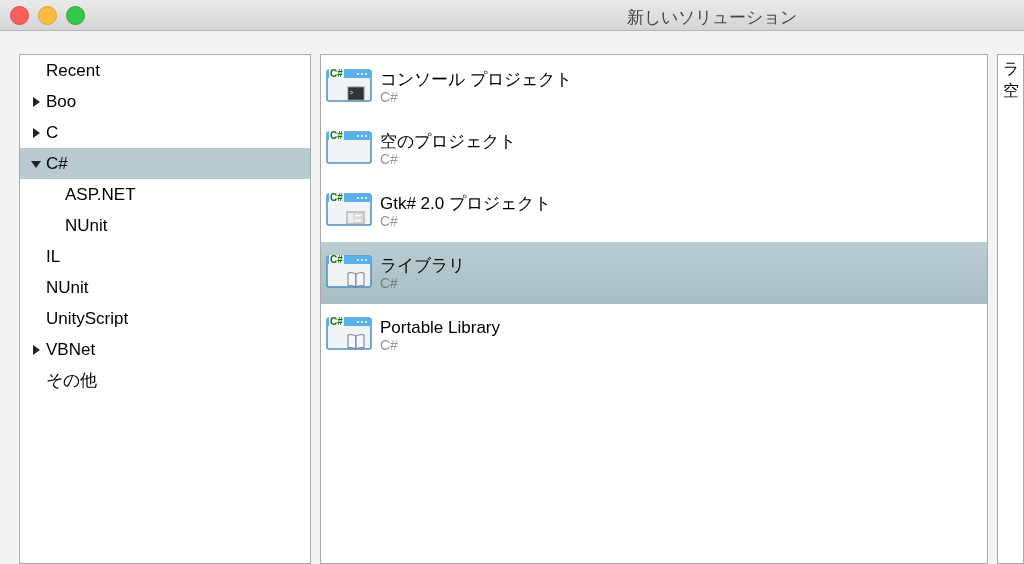 The width and height of the screenshot is (1024, 564). Describe the element at coordinates (349, 147) in the screenshot. I see `window-icon` at that location.